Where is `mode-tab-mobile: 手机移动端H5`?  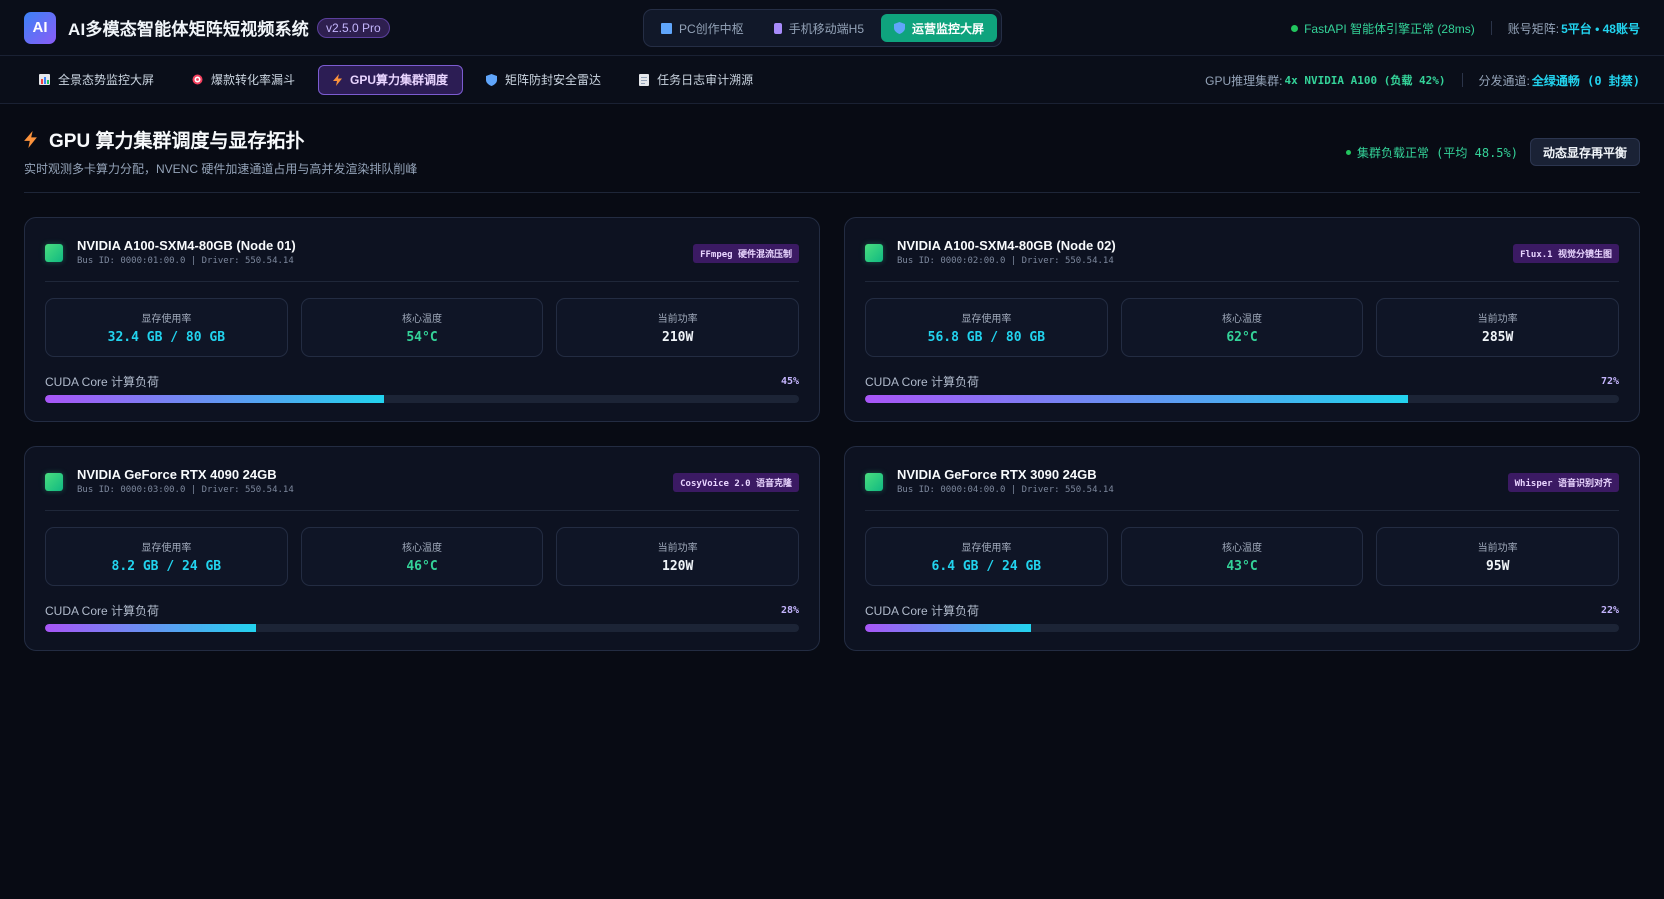 mode-tab-mobile: 手机移动端H5 is located at coordinates (819, 28).